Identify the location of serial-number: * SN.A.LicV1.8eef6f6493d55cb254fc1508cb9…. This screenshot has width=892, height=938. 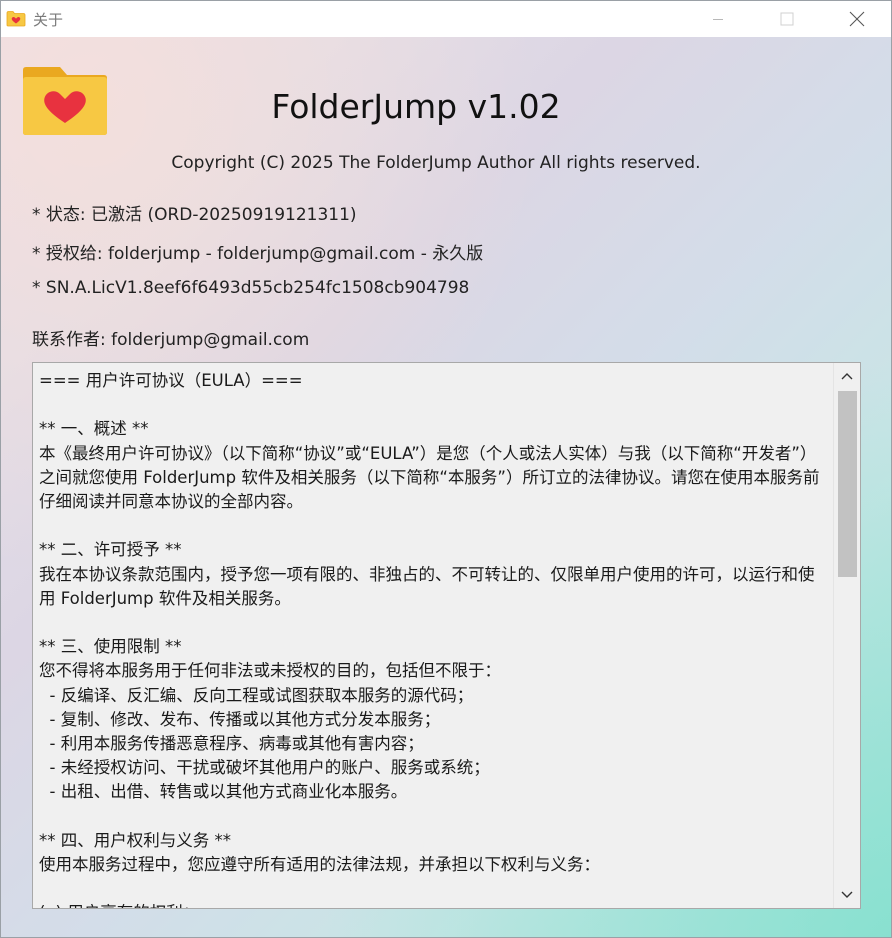
(251, 288).